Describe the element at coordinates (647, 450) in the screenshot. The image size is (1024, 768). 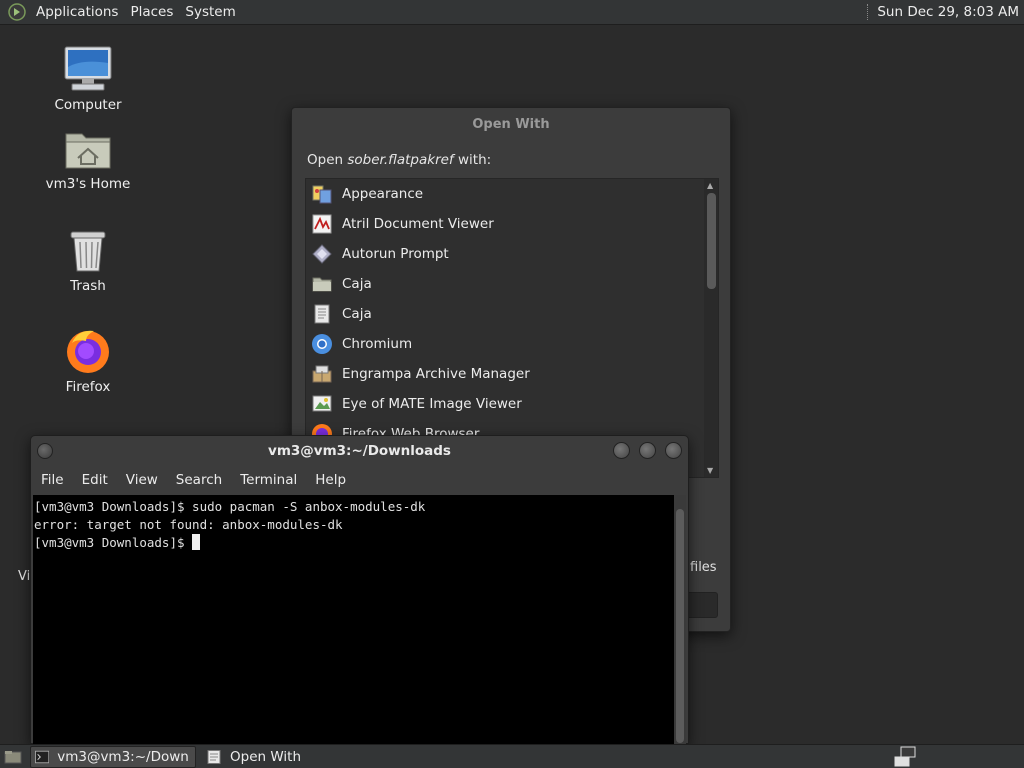
I see `maximize-button` at that location.